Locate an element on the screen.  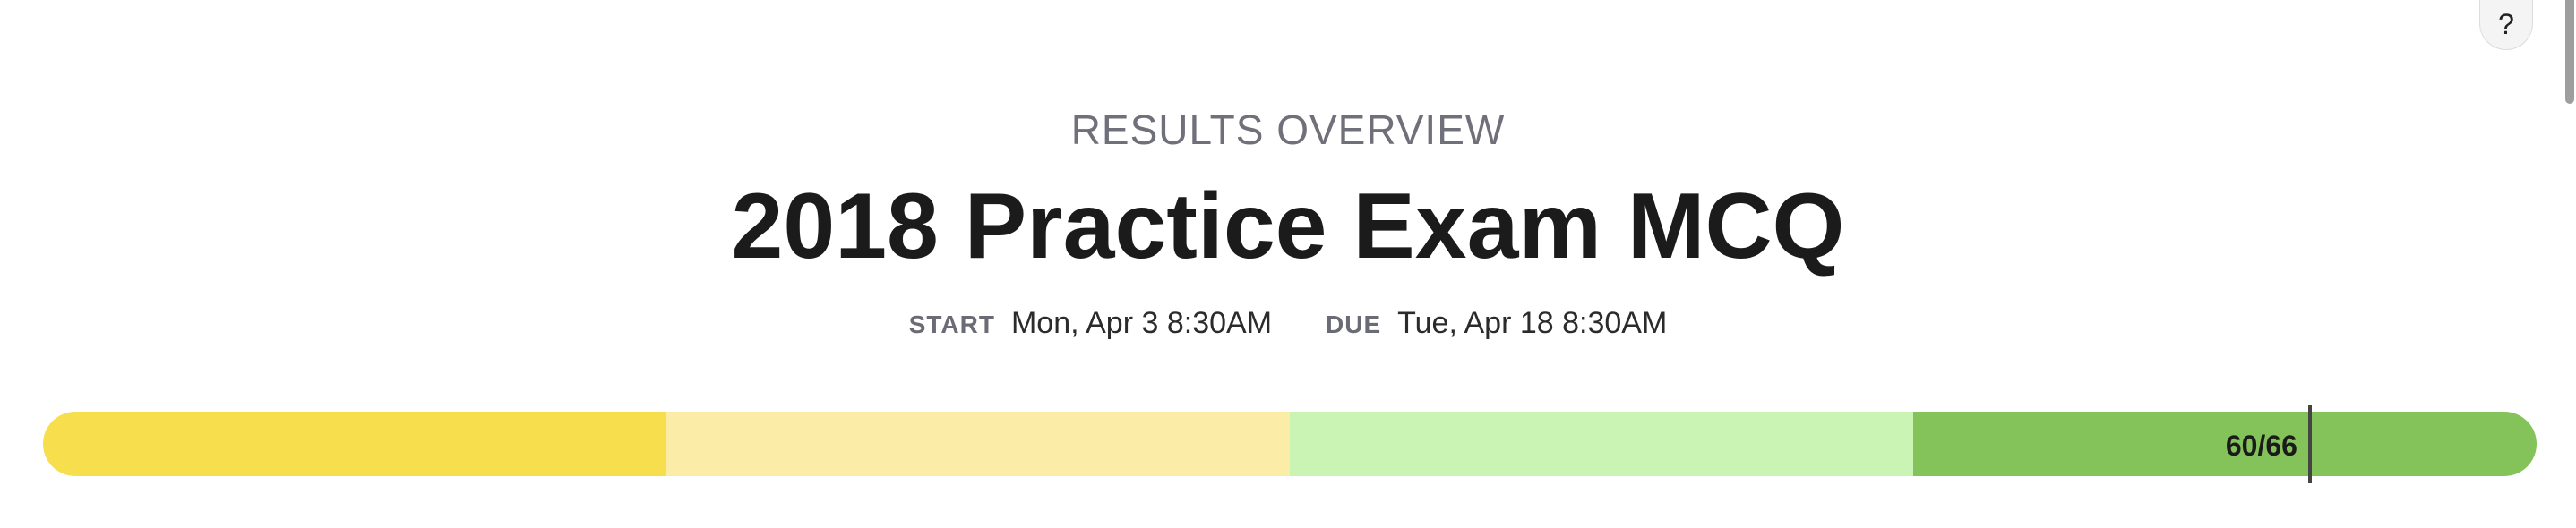
start-date-value: Mon, Apr 3 8:30AM is located at coordinates (1141, 323).